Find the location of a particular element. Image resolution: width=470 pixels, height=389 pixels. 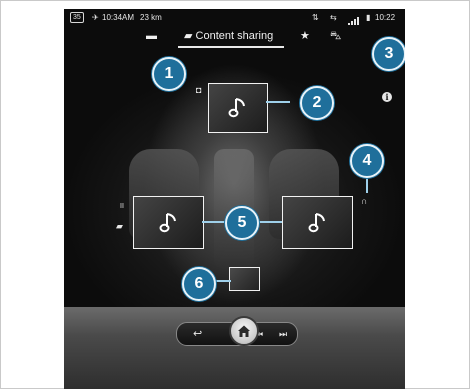

rear-left-media-tile is located at coordinates (168, 222).